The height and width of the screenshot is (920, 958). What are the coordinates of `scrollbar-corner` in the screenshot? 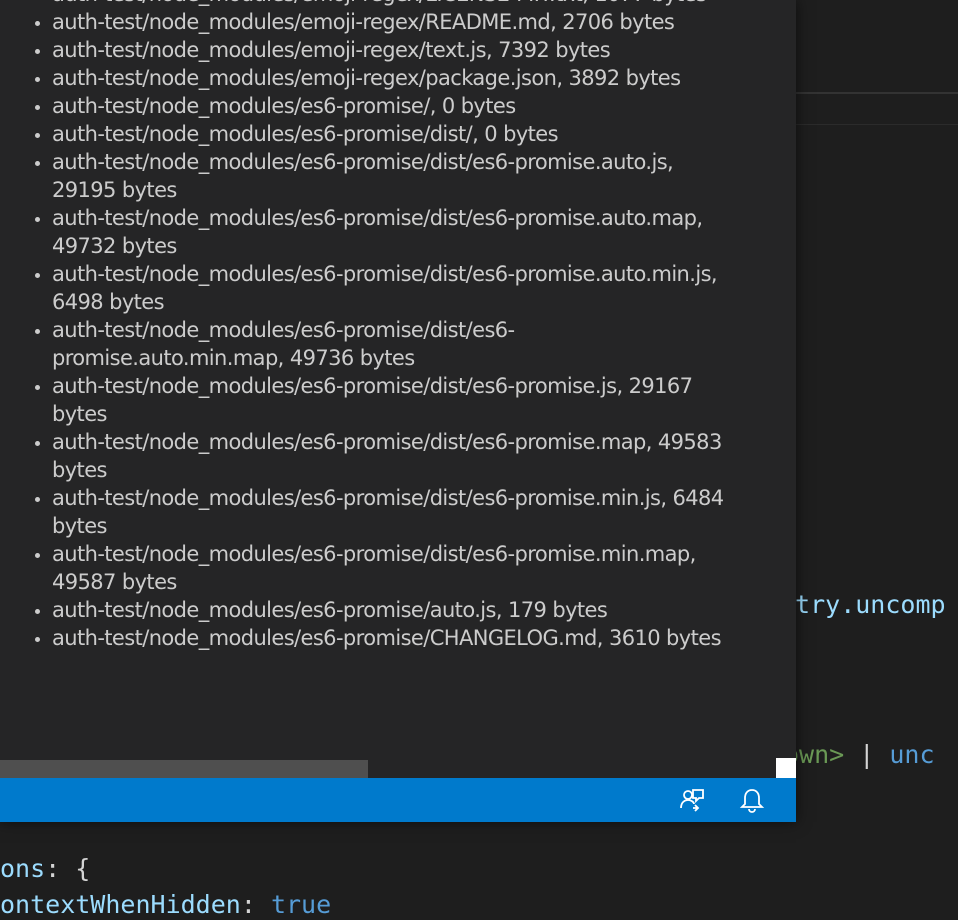 It's located at (786, 768).